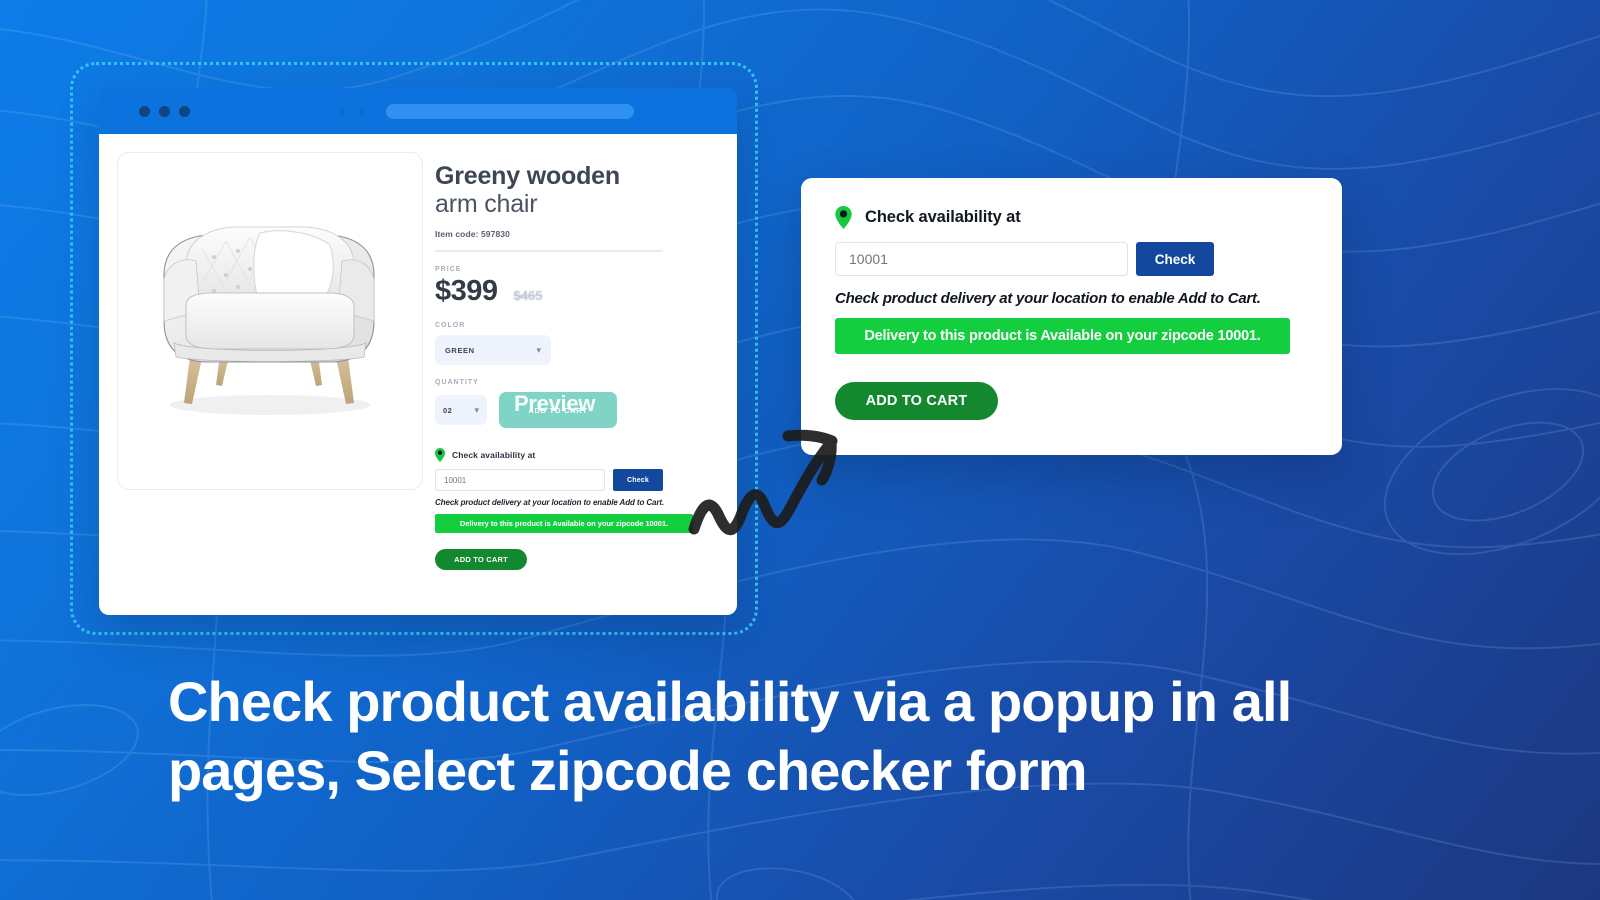 The height and width of the screenshot is (900, 1600). I want to click on popup-check-button: Check, so click(1175, 259).